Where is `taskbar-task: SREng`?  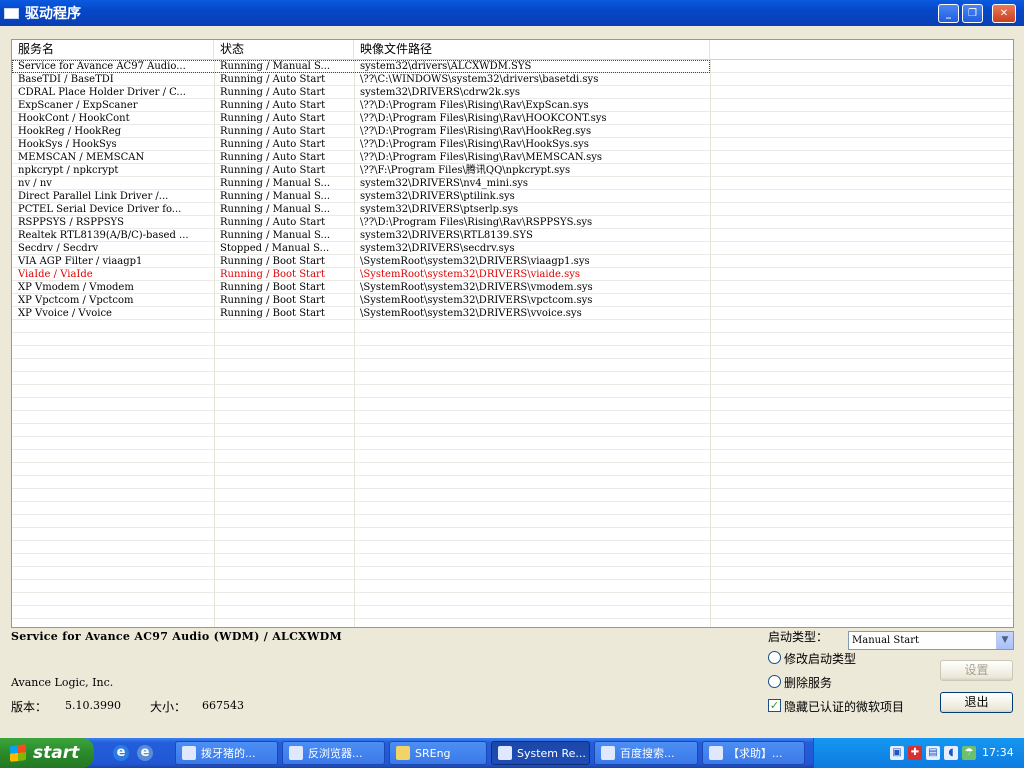
taskbar-task: SREng is located at coordinates (438, 753).